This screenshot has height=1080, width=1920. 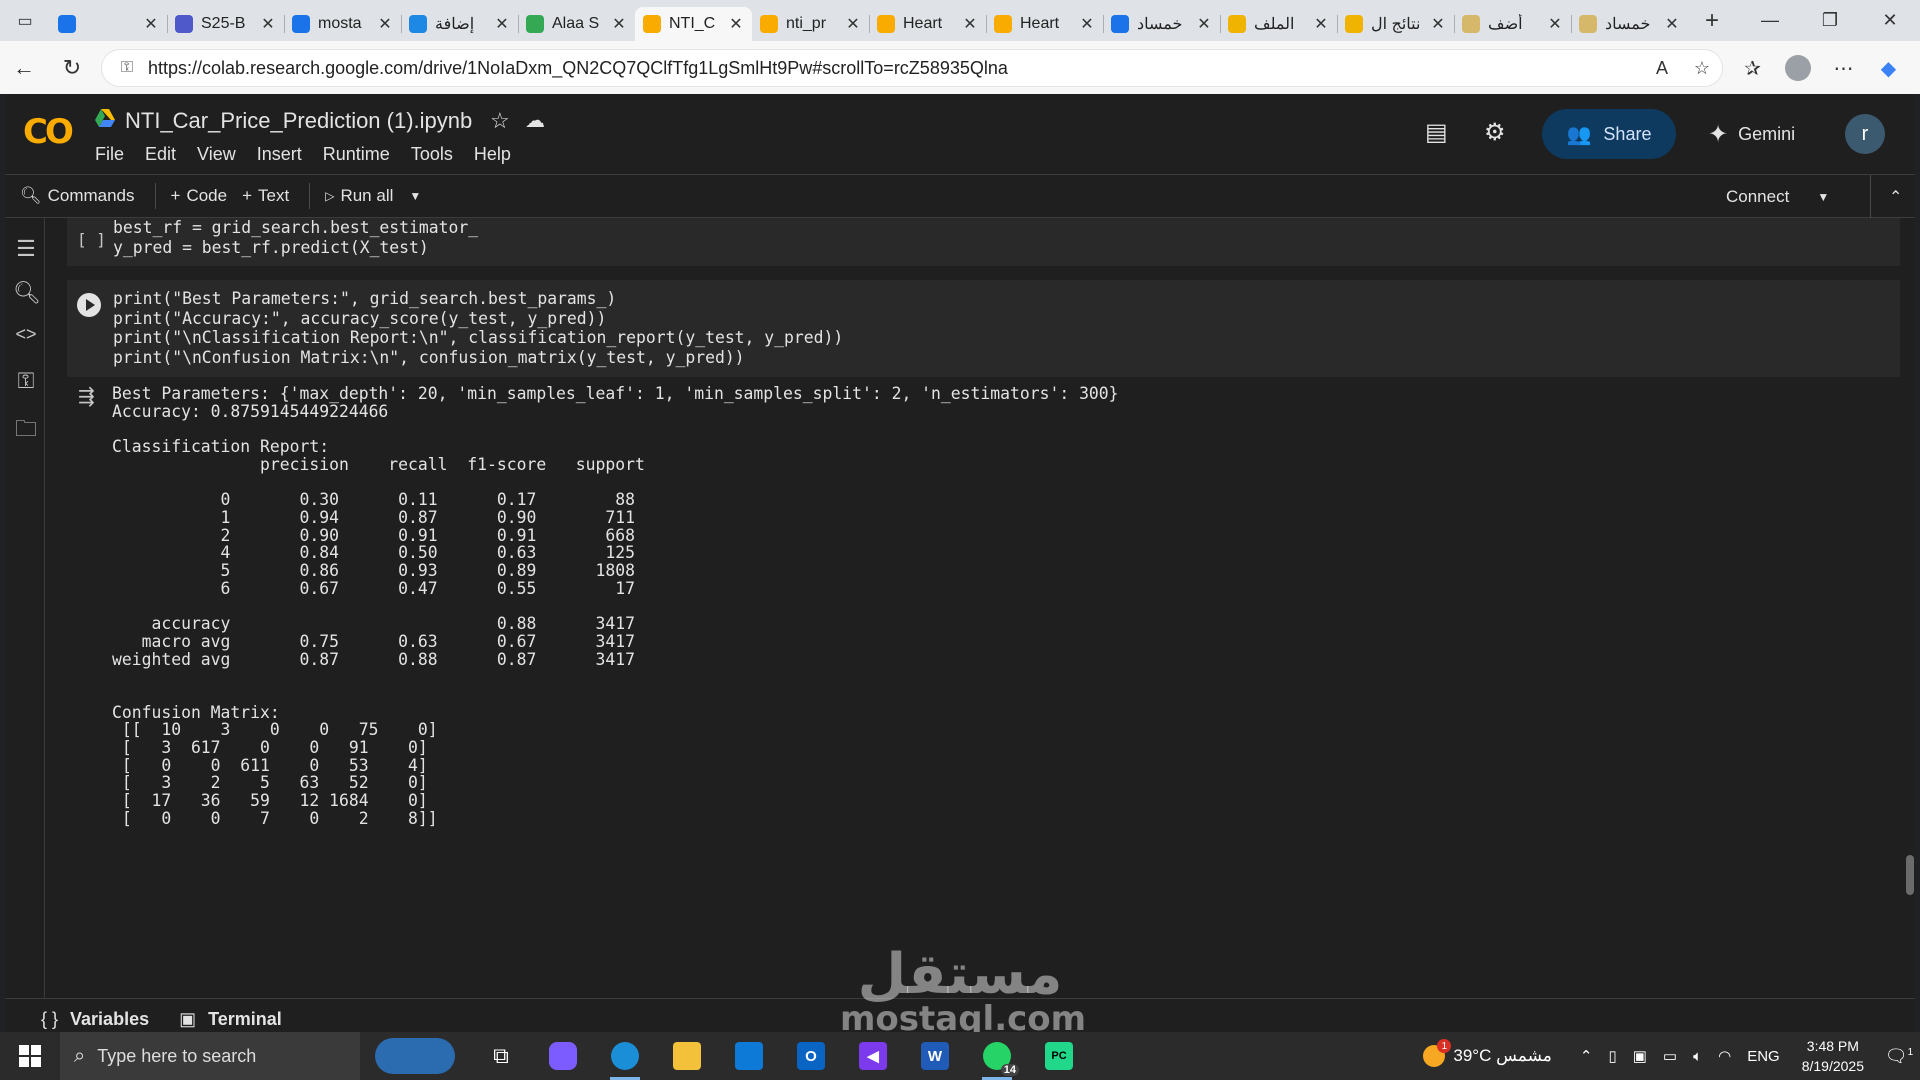 What do you see at coordinates (1763, 1056) in the screenshot?
I see `language-indicator: ENG` at bounding box center [1763, 1056].